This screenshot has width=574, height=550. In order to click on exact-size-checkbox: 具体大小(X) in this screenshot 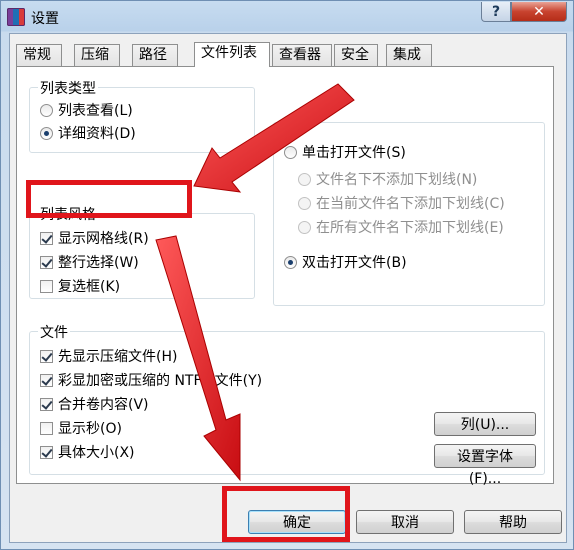, I will do `click(87, 452)`.